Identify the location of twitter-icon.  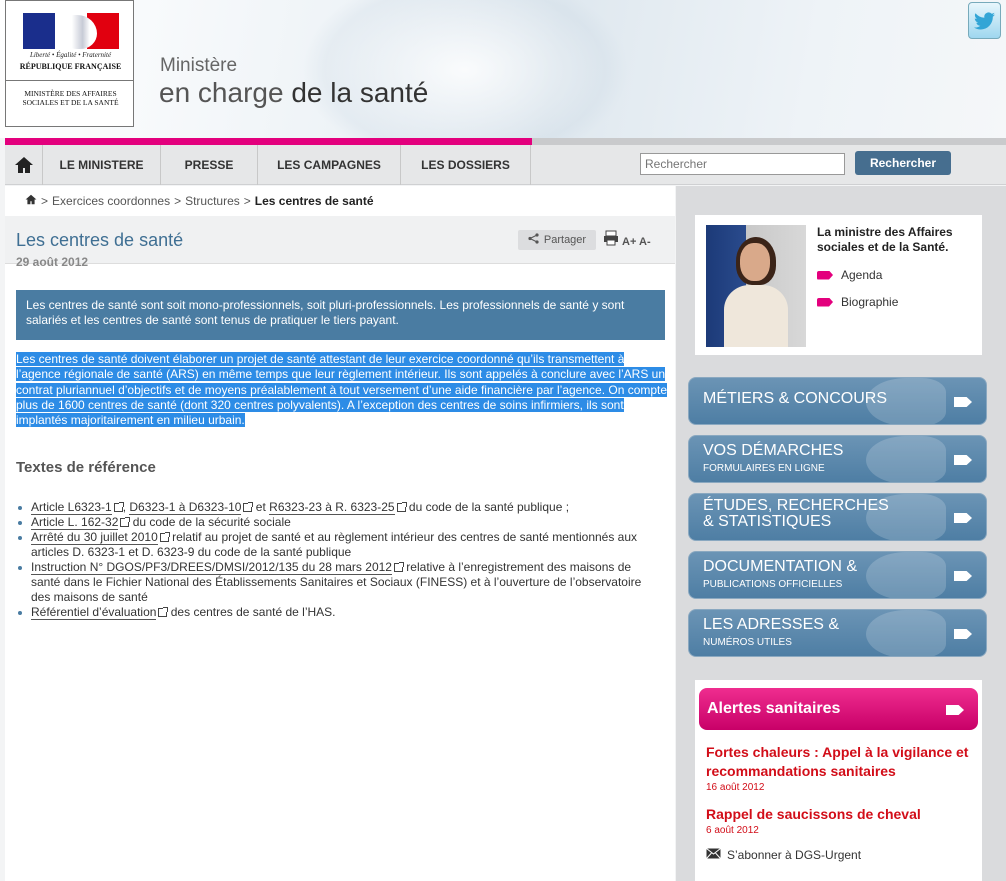
(984, 20).